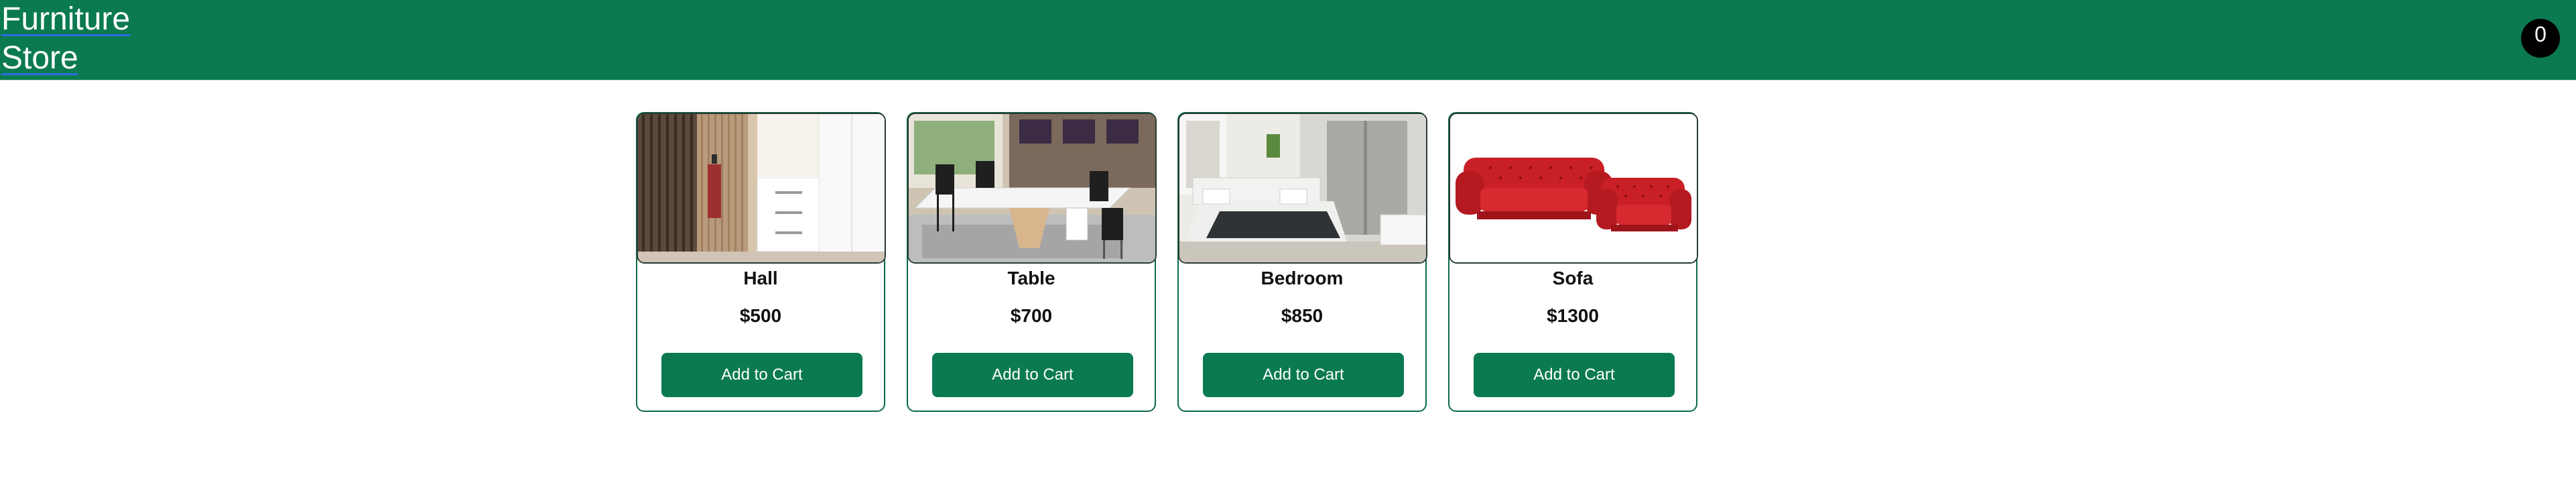 This screenshot has width=2576, height=485. What do you see at coordinates (65, 39) in the screenshot?
I see `store-logo-link: Furniture Store` at bounding box center [65, 39].